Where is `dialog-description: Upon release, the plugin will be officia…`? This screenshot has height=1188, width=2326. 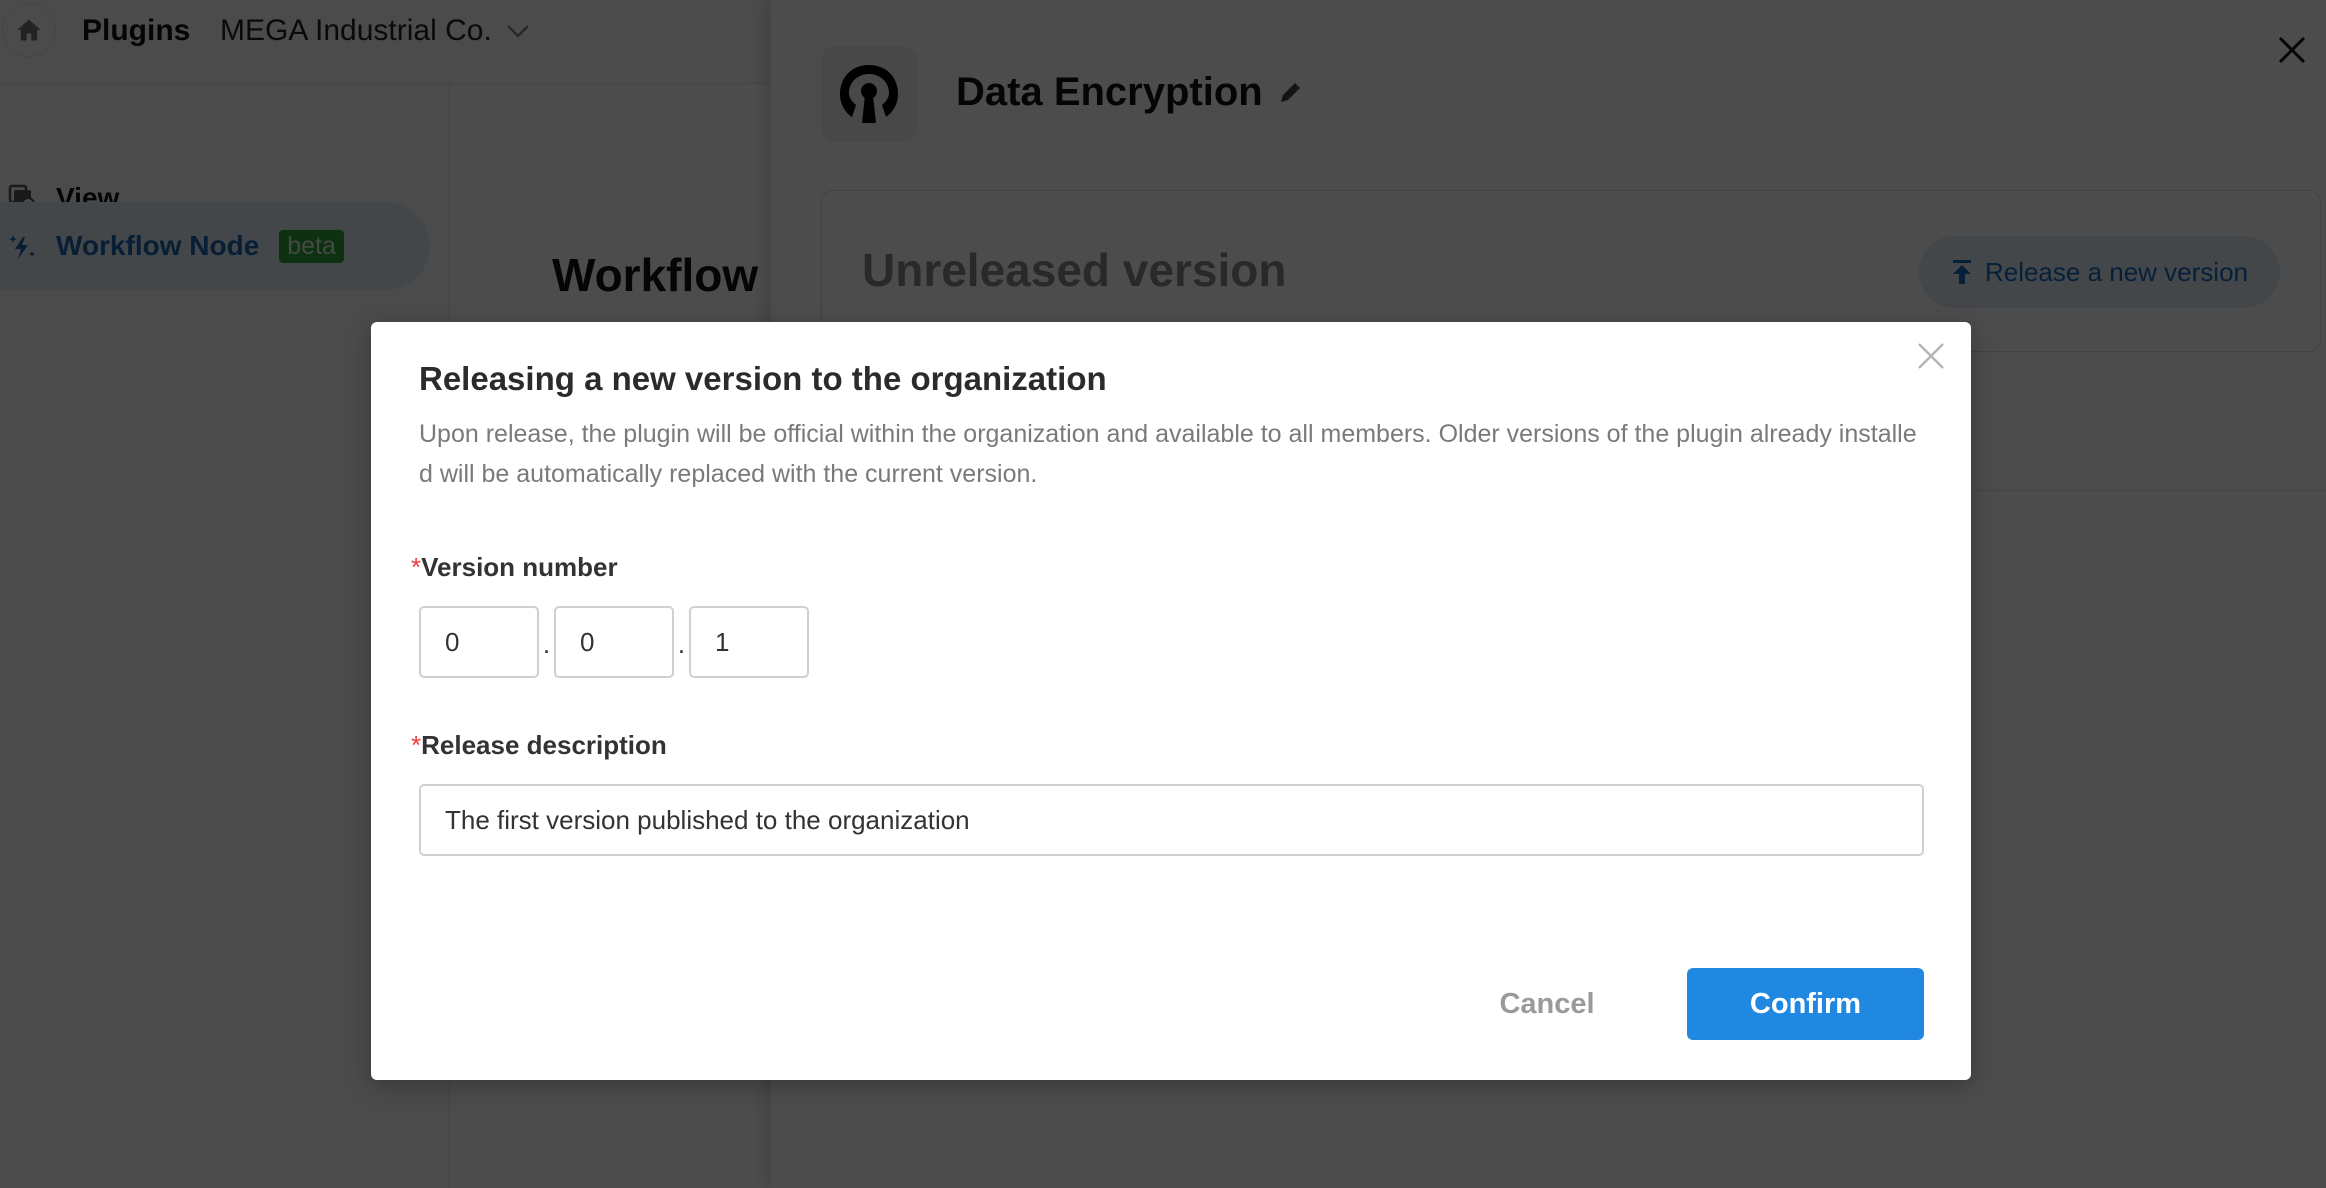 dialog-description: Upon release, the plugin will be officia… is located at coordinates (1168, 454).